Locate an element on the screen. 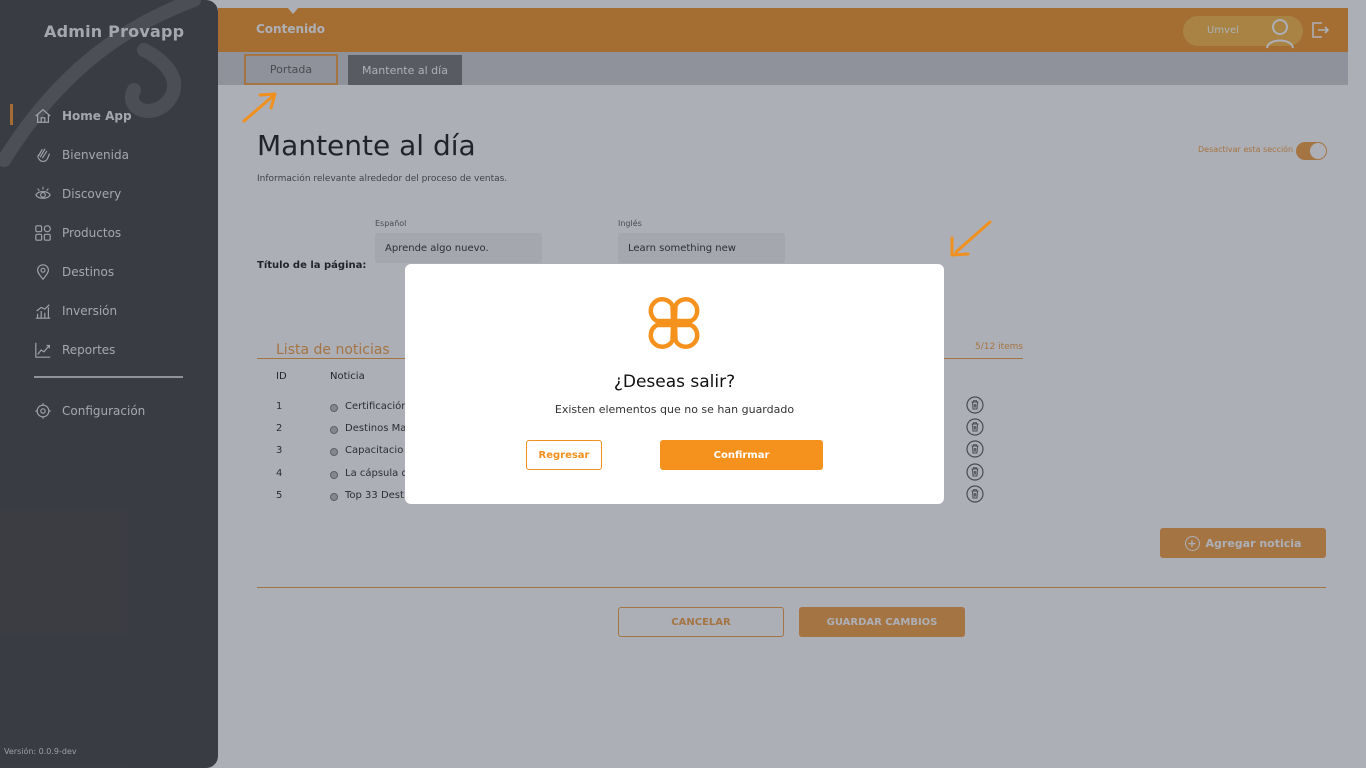 The height and width of the screenshot is (768, 1366). clover-logo-icon is located at coordinates (674, 323).